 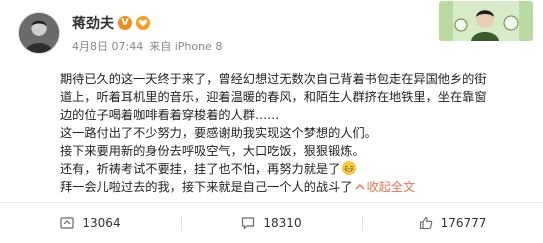 What do you see at coordinates (93, 23) in the screenshot?
I see `author-name: 蒋劲夫` at bounding box center [93, 23].